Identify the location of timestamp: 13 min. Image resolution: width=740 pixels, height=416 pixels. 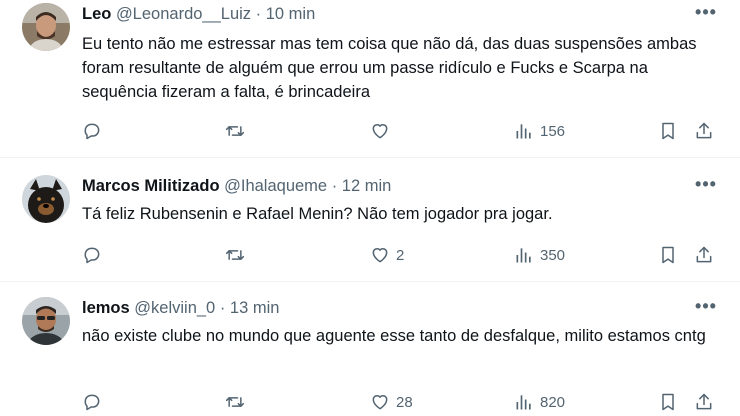
(255, 308).